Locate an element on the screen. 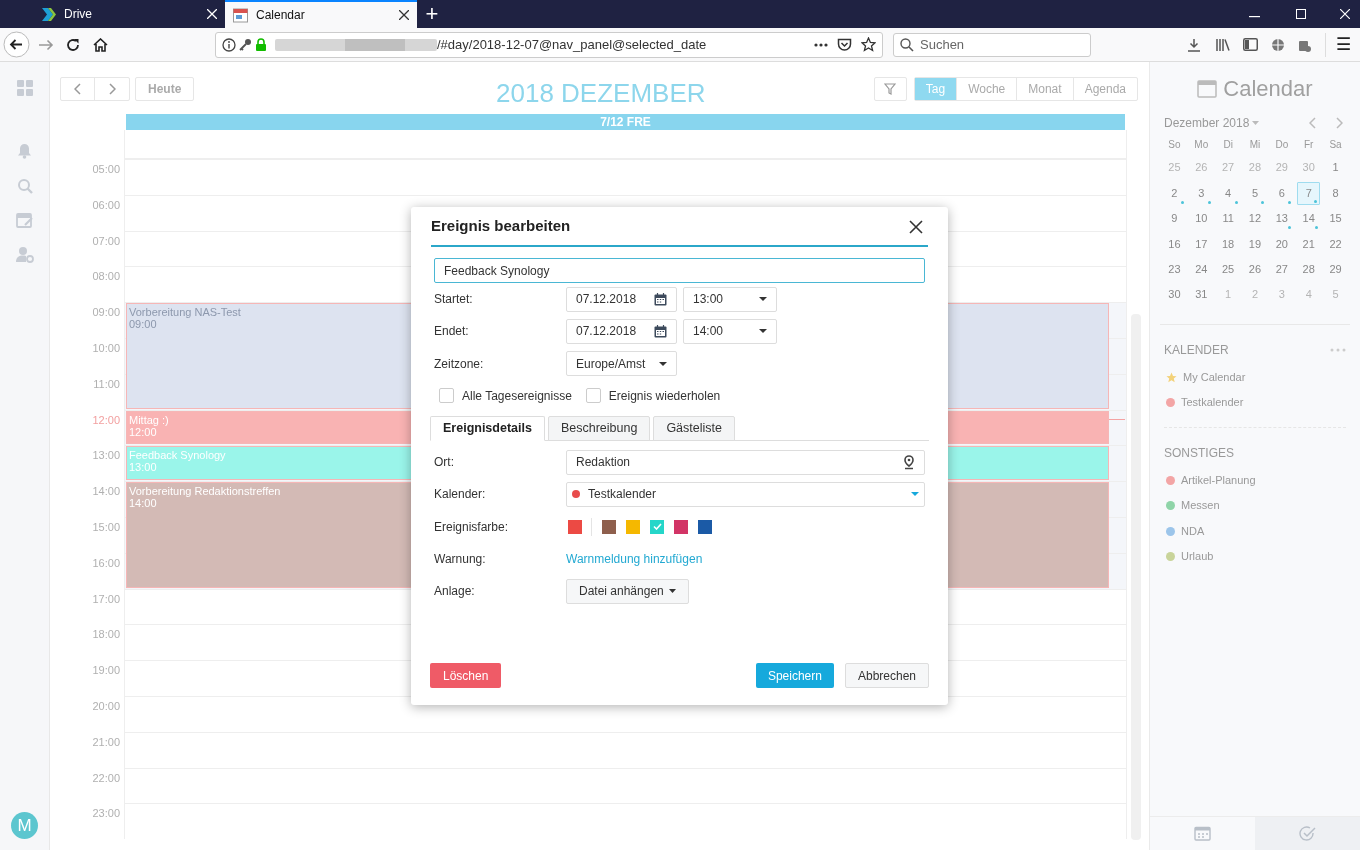  search-field: Suchen is located at coordinates (992, 44).